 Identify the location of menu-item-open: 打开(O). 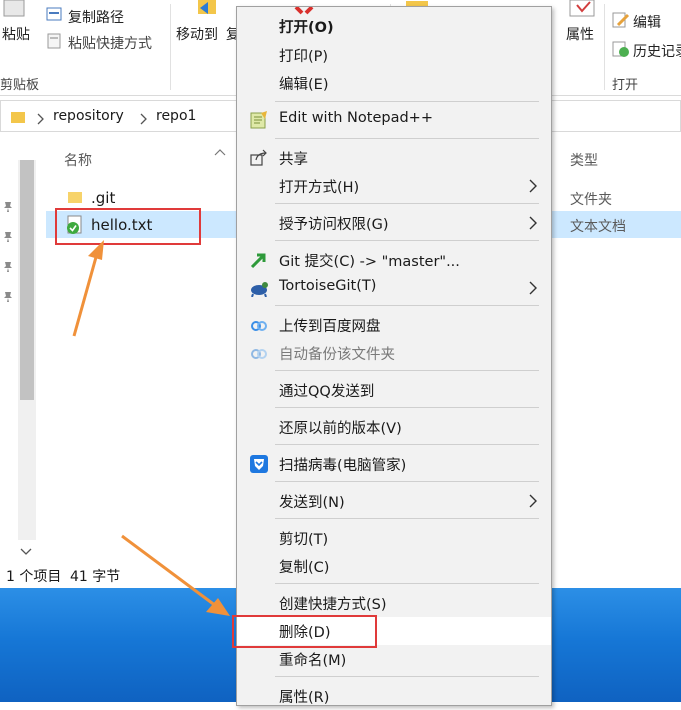
(394, 26).